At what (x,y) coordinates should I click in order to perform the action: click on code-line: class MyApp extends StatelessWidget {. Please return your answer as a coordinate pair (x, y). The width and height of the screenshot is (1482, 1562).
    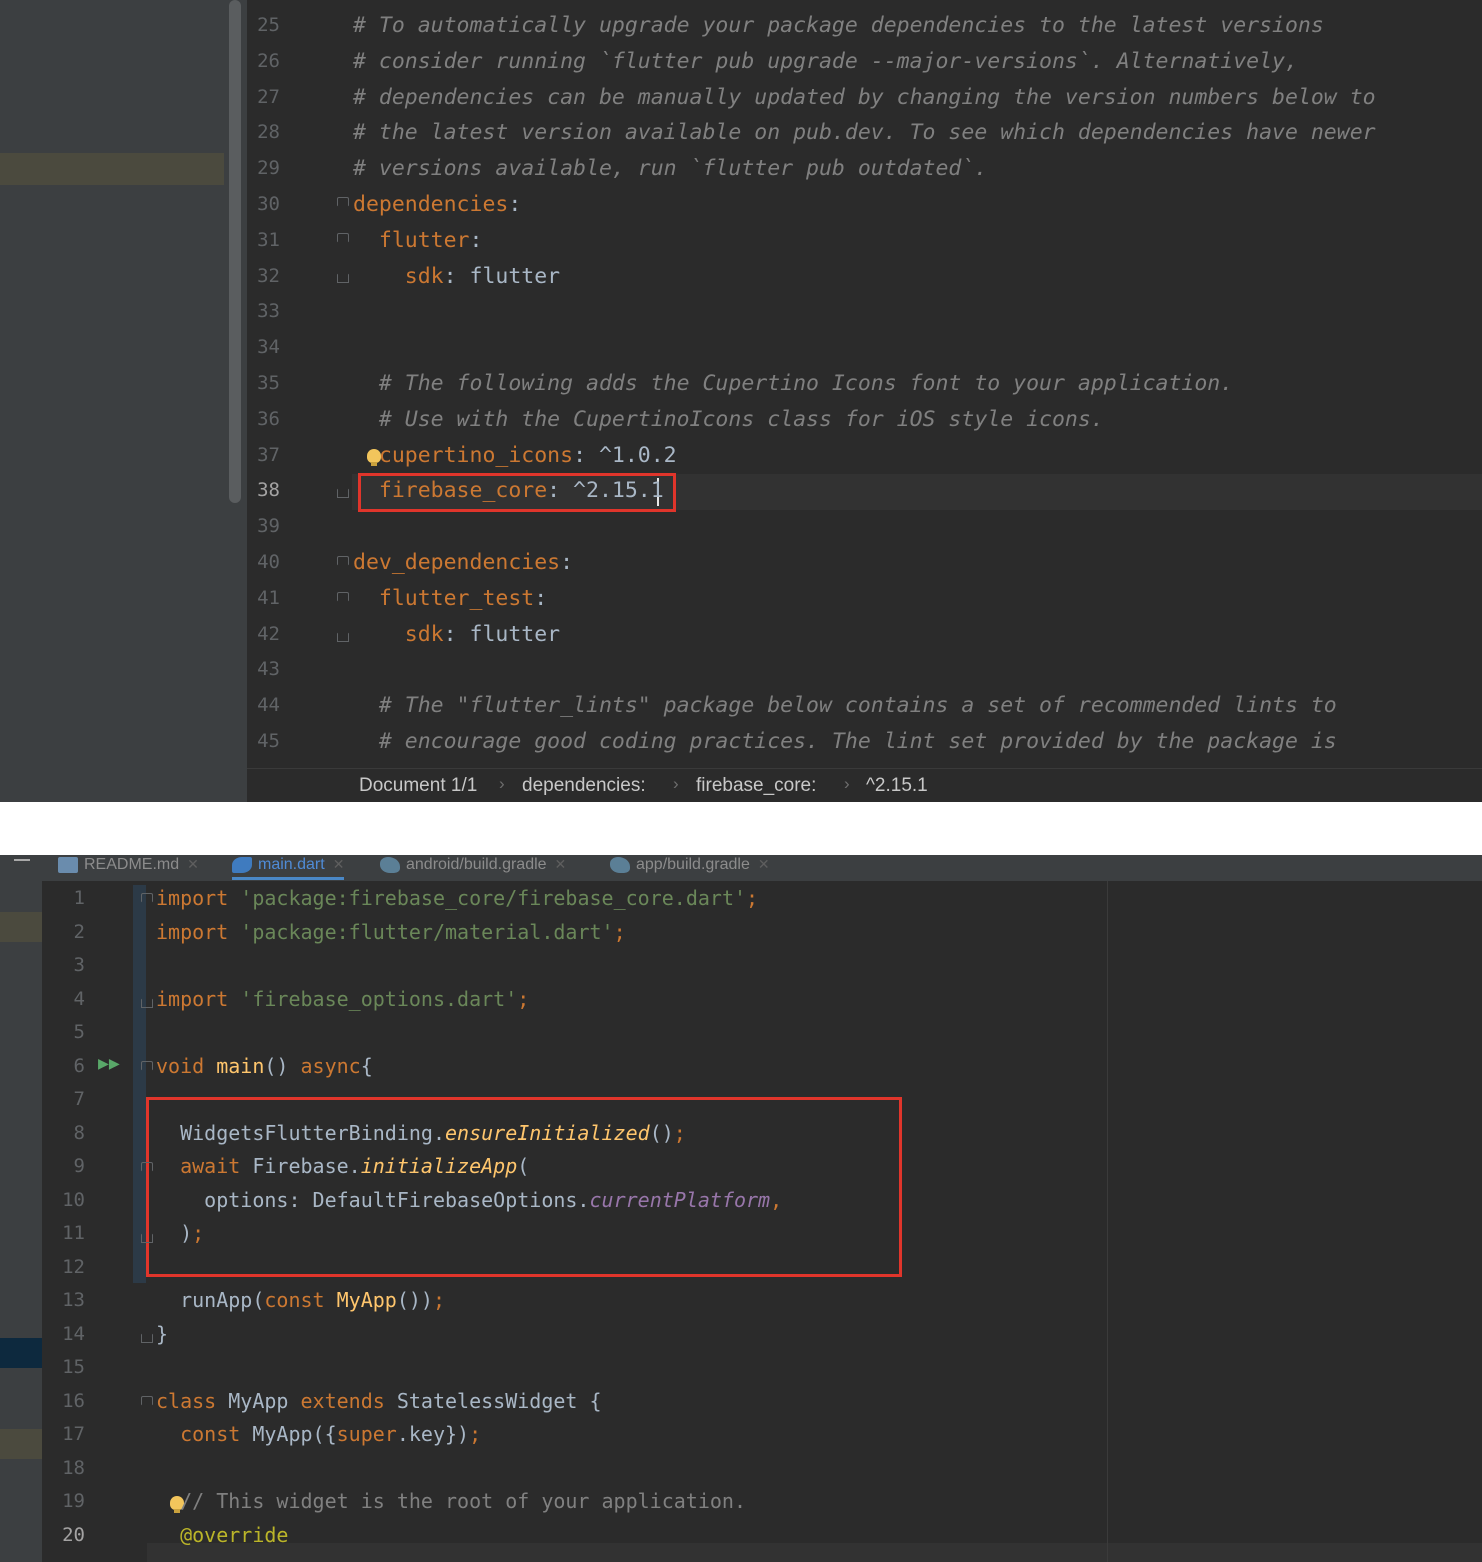
    Looking at the image, I should click on (379, 1402).